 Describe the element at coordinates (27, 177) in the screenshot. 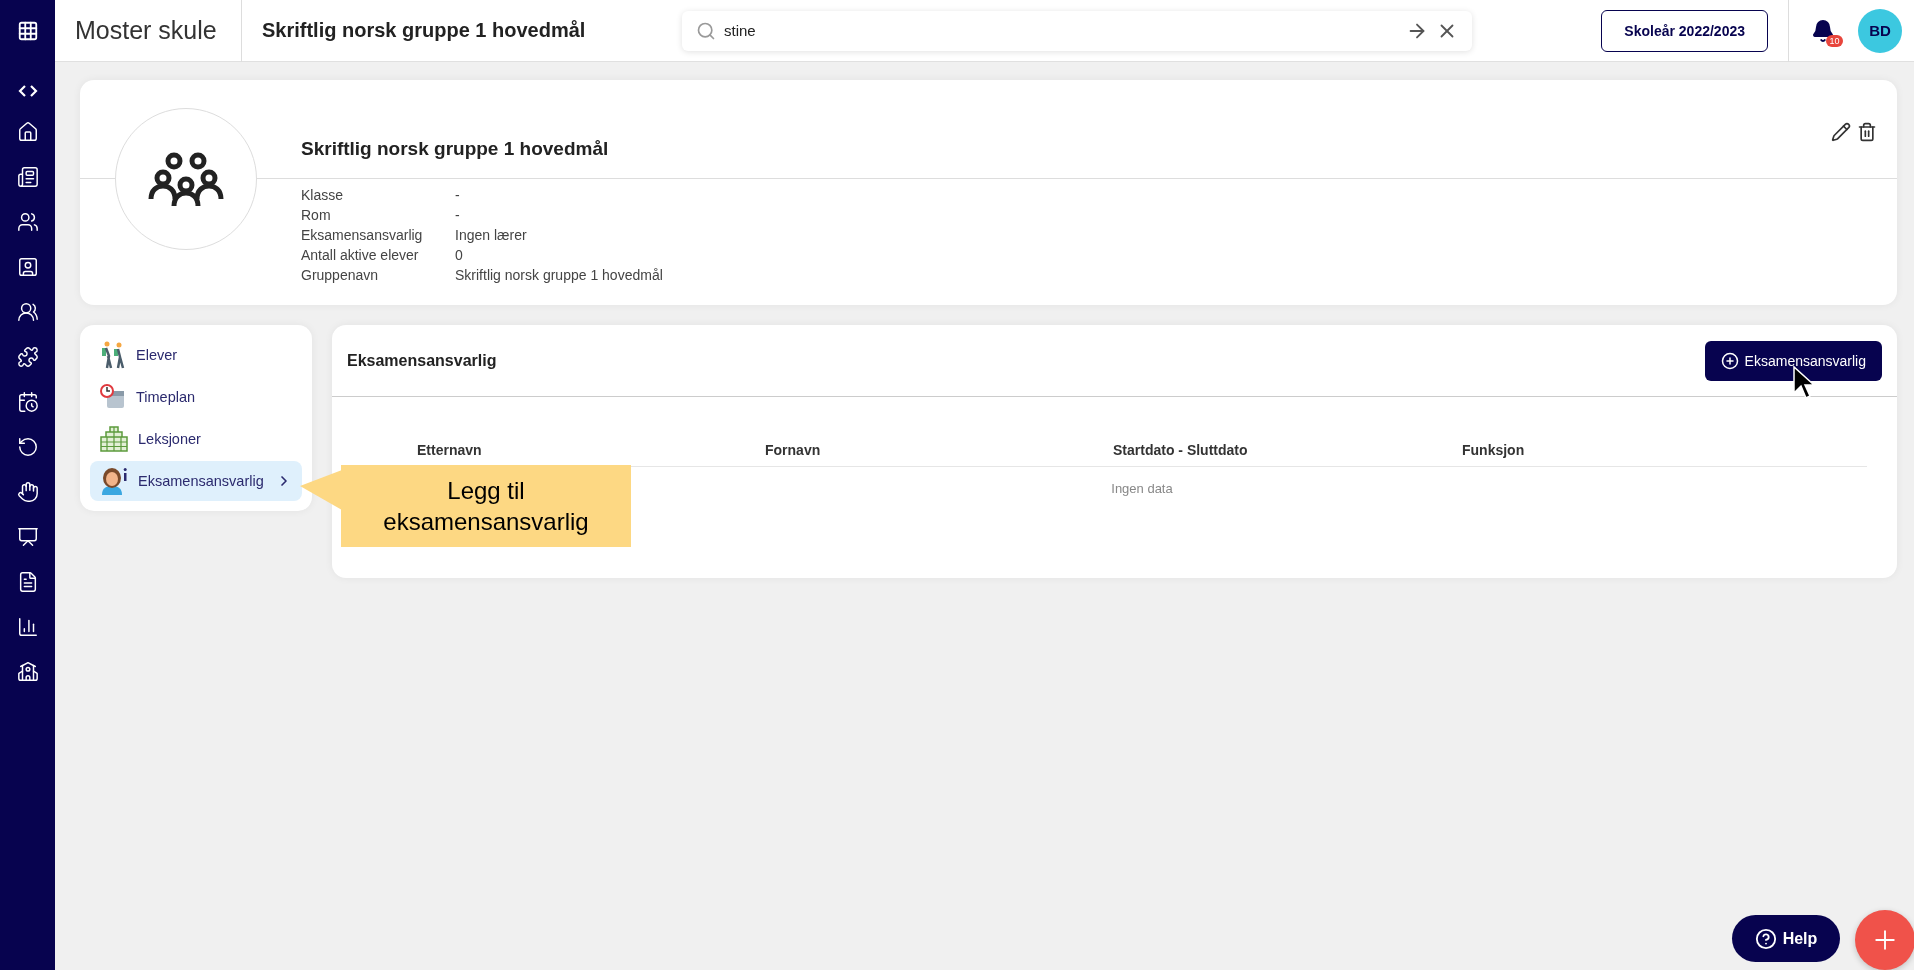

I see `newspaper-icon` at that location.